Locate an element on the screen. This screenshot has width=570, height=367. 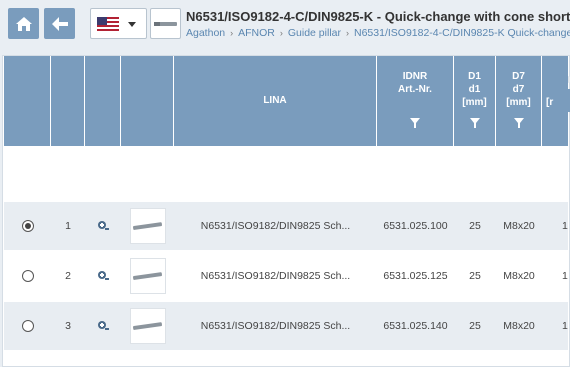
language-select is located at coordinates (118, 23).